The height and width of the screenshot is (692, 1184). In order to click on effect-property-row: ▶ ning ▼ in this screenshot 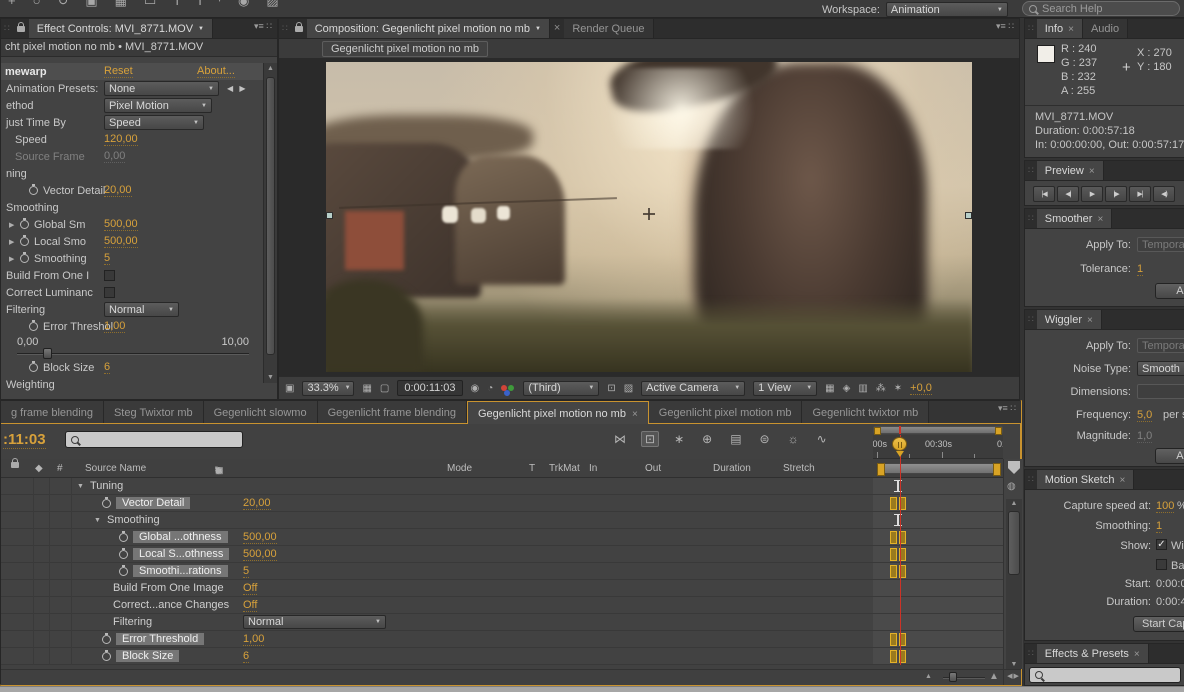, I will do `click(132, 173)`.